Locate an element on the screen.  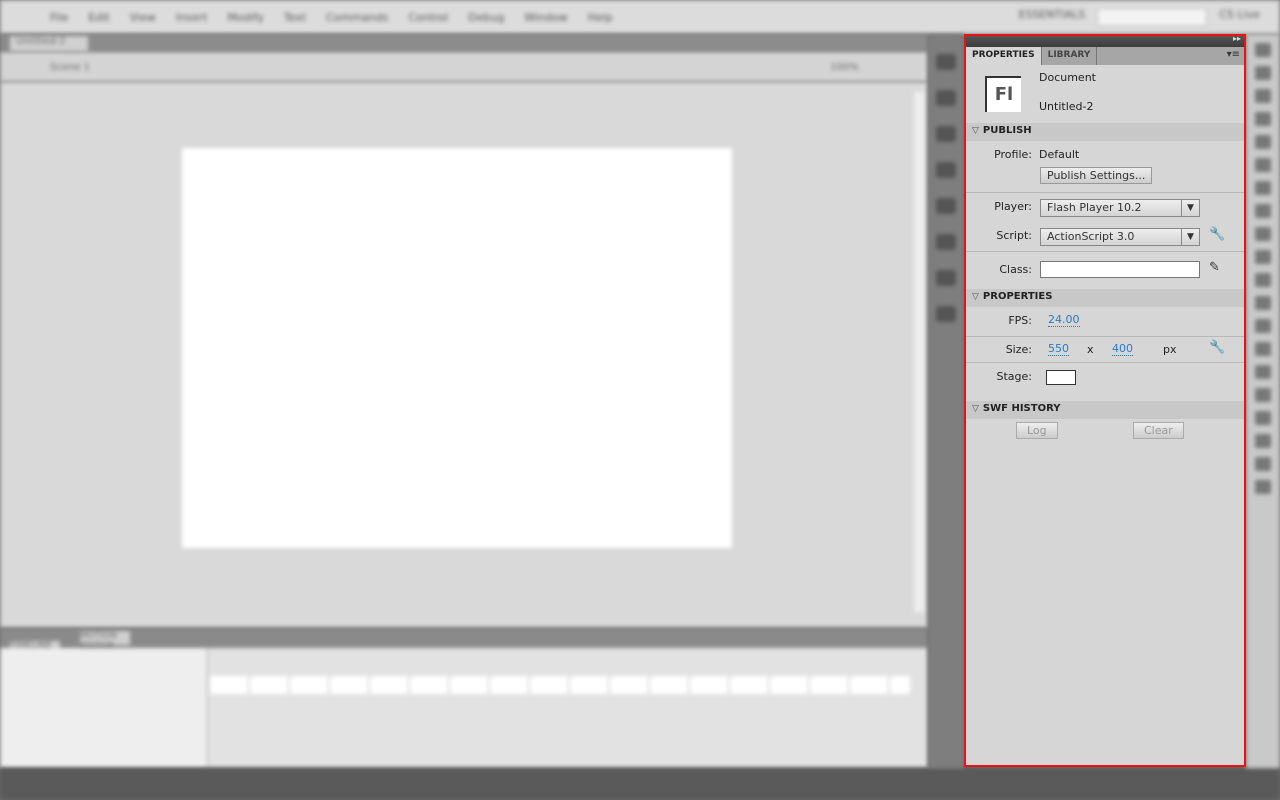
tools-panel is located at coordinates (1263, 401).